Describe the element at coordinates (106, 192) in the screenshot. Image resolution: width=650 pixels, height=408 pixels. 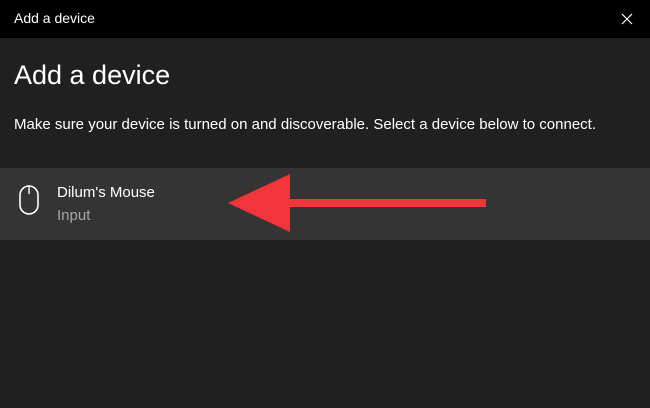
I see `device-name: Dilum's Mouse` at that location.